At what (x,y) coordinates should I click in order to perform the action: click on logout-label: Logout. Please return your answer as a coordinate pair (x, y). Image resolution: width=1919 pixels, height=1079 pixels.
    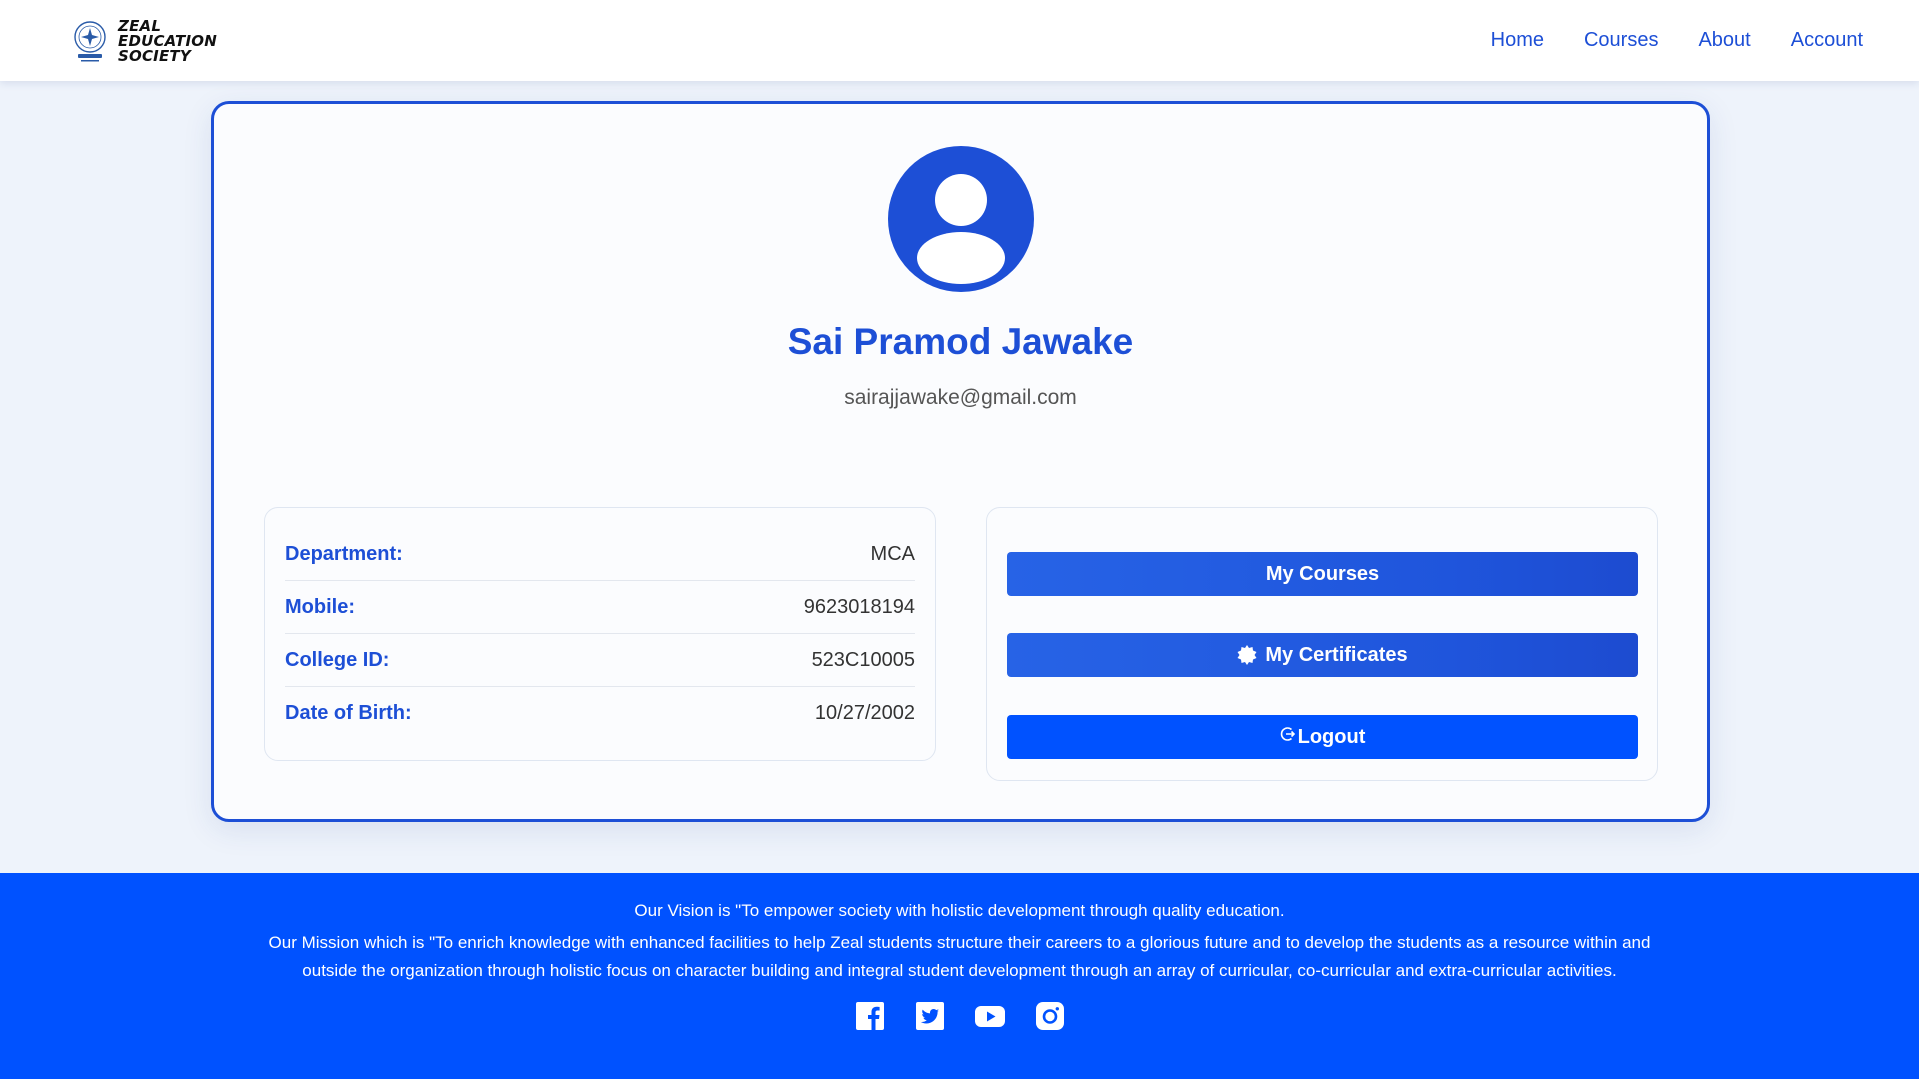
    Looking at the image, I should click on (1331, 736).